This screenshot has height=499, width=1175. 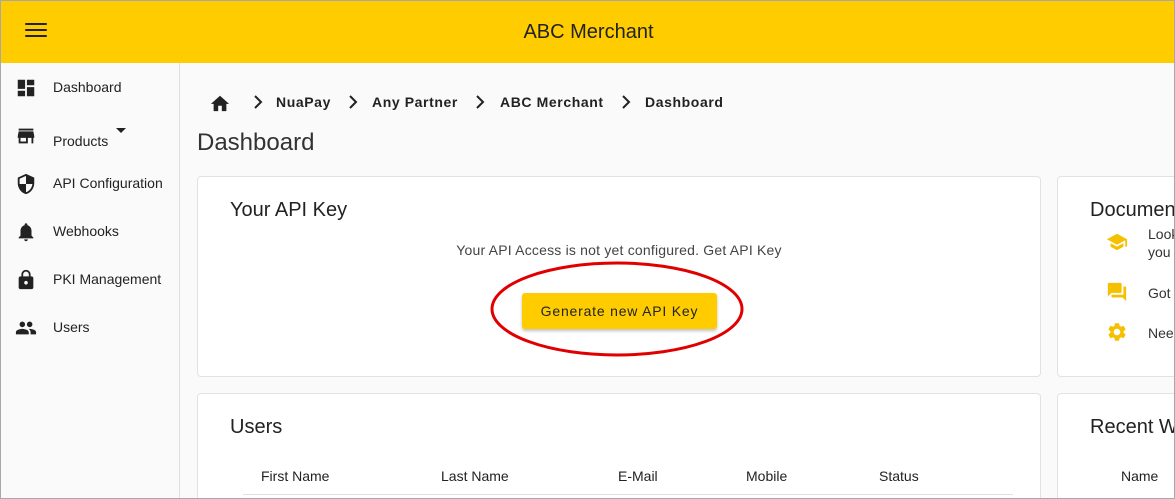 I want to click on sidebar-item-label: Webhooks, so click(x=86, y=231).